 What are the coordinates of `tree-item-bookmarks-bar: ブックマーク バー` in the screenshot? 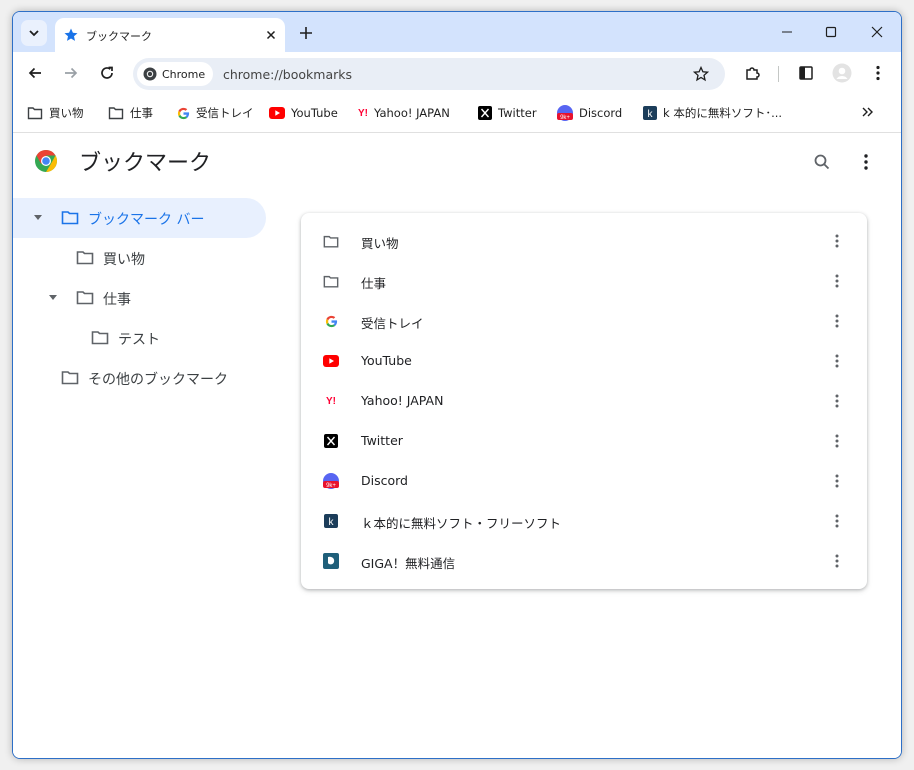 It's located at (139, 218).